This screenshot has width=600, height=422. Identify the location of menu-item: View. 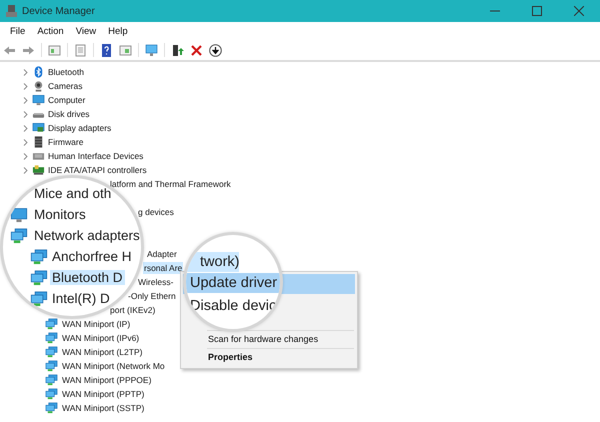
(86, 31).